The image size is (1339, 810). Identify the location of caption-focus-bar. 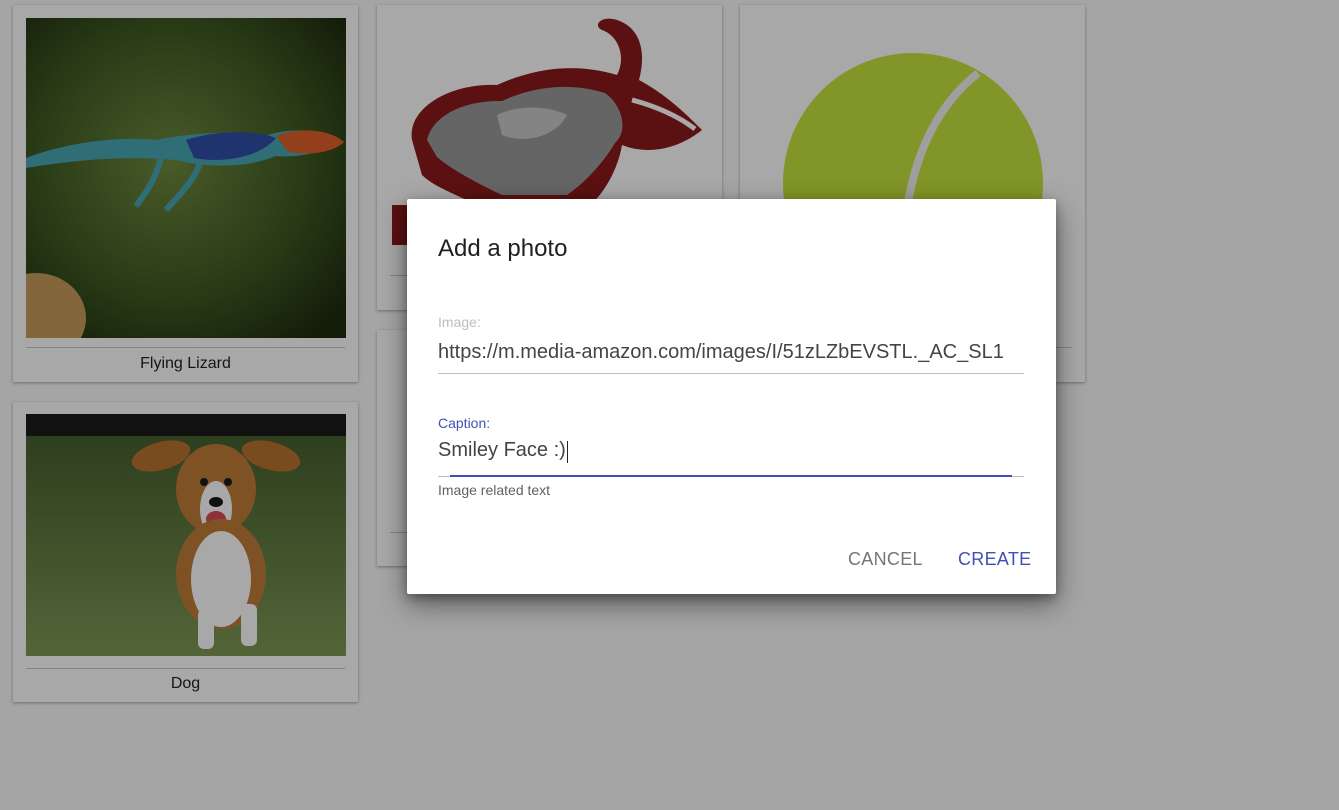
(731, 476).